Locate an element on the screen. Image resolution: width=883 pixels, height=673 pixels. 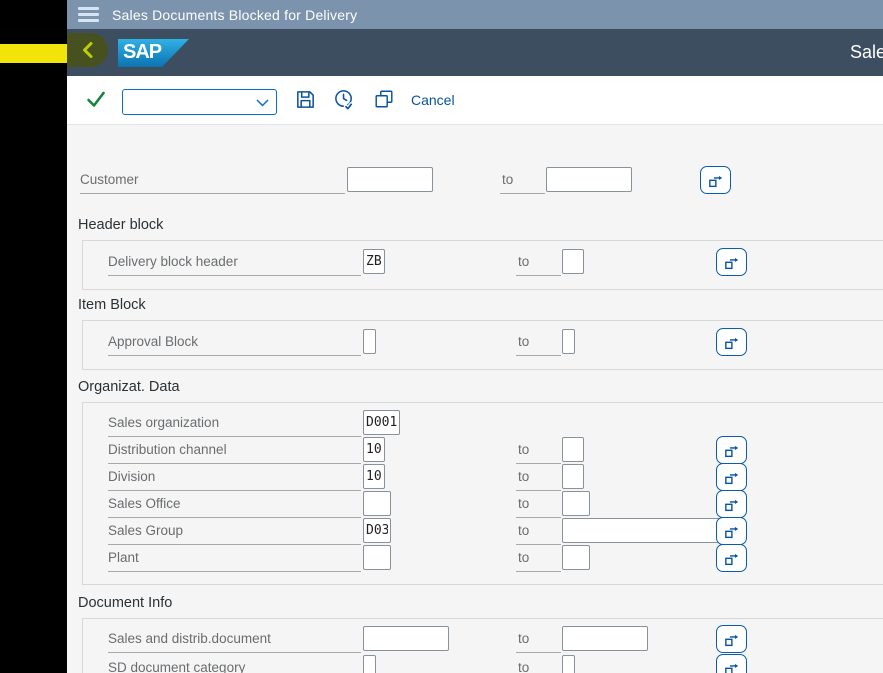
sales-group-from-input is located at coordinates (377, 530).